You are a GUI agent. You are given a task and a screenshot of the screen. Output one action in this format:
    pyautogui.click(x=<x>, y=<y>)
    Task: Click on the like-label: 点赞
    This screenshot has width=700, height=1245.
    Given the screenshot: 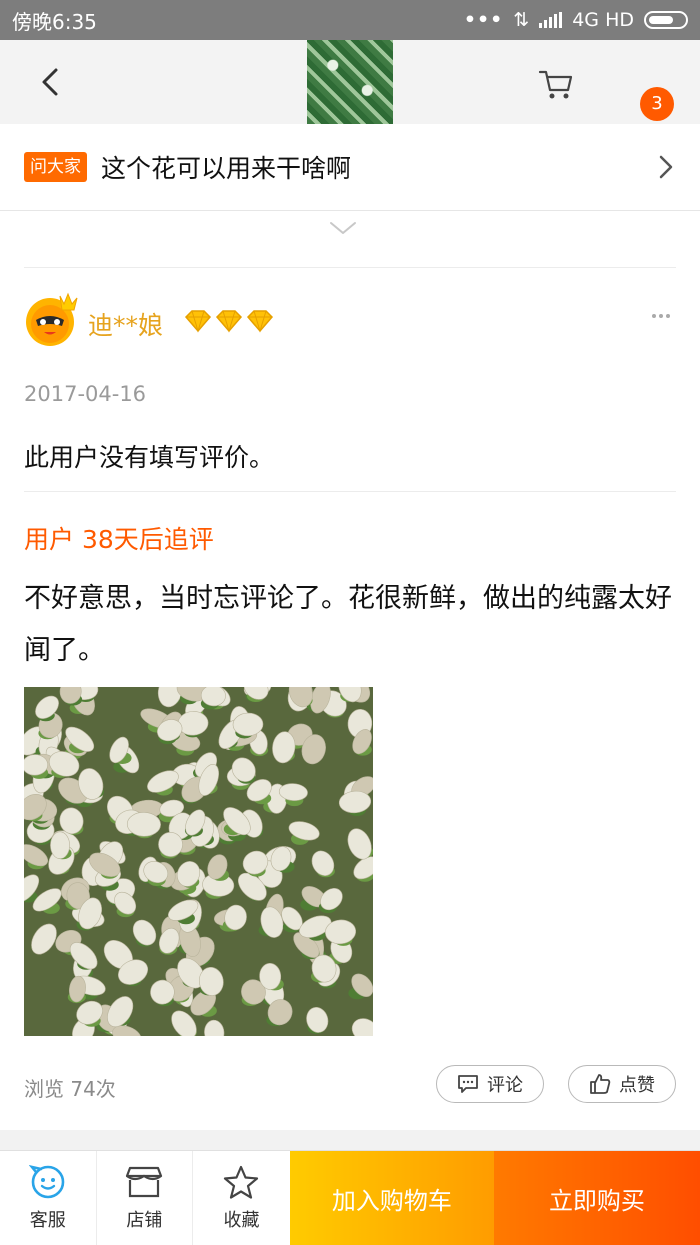 What is the action you would take?
    pyautogui.click(x=637, y=1085)
    